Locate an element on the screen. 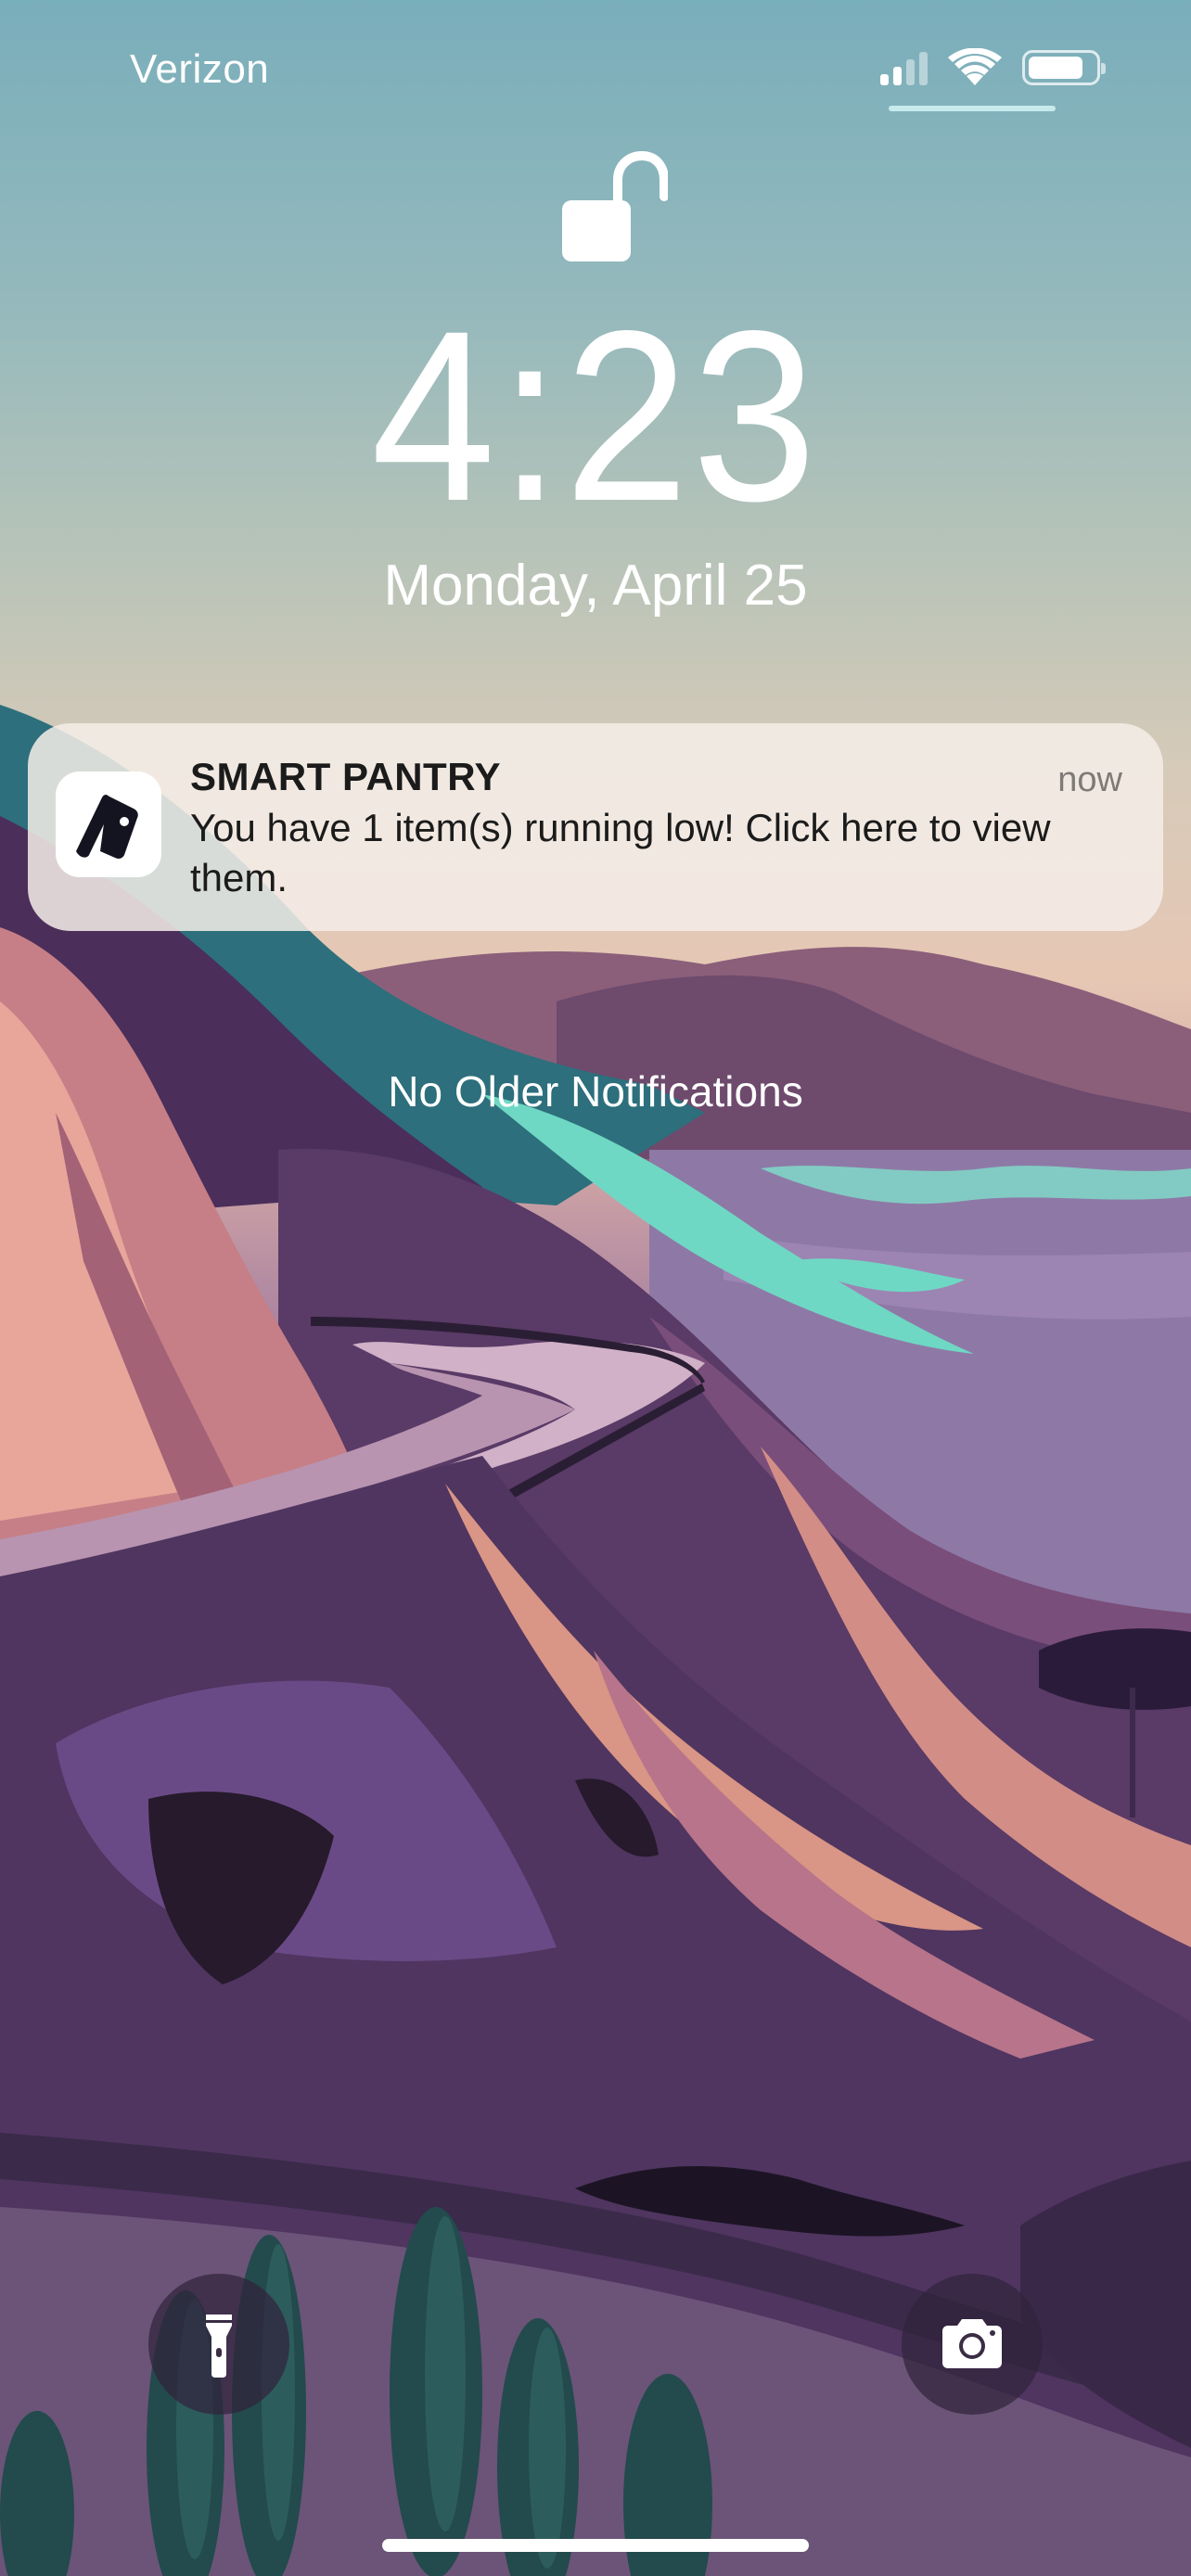 This screenshot has width=1191, height=2576. cellular-signal-icon is located at coordinates (904, 67).